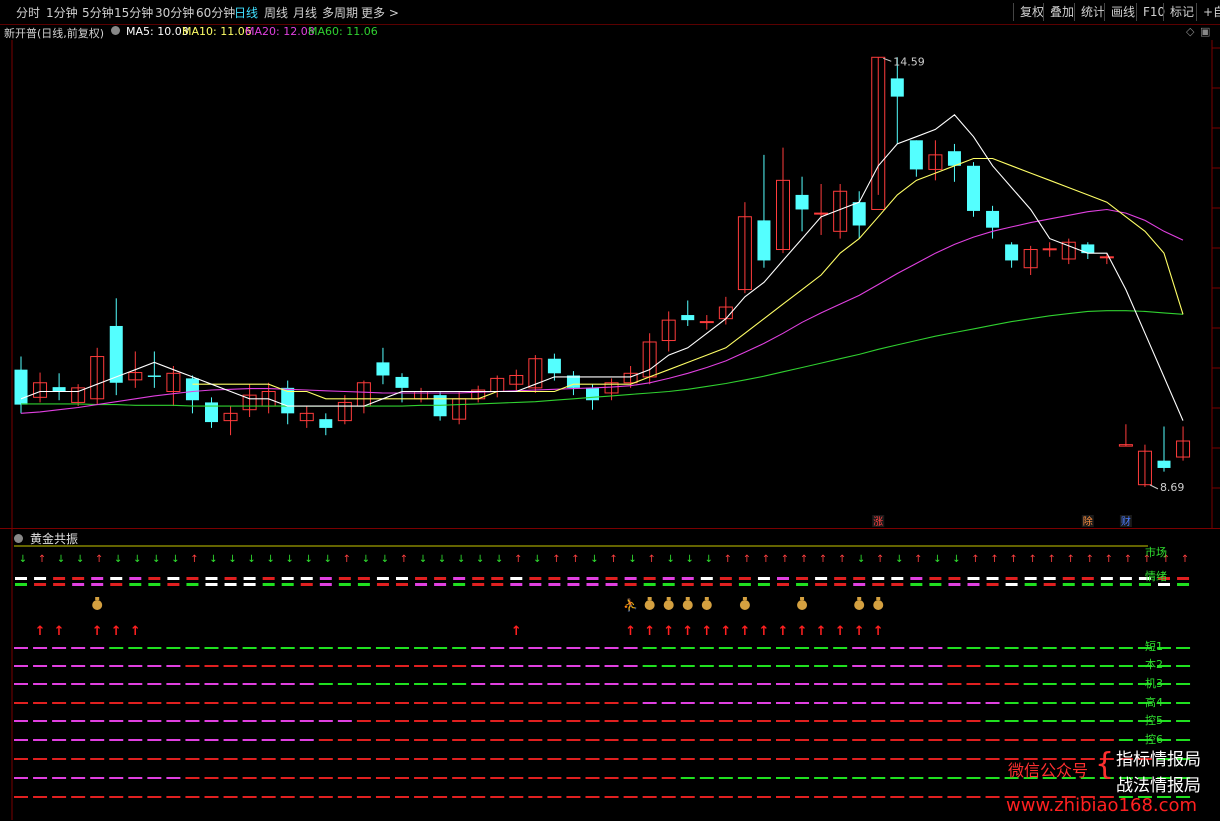  I want to click on money-bag-knot, so click(859, 598).